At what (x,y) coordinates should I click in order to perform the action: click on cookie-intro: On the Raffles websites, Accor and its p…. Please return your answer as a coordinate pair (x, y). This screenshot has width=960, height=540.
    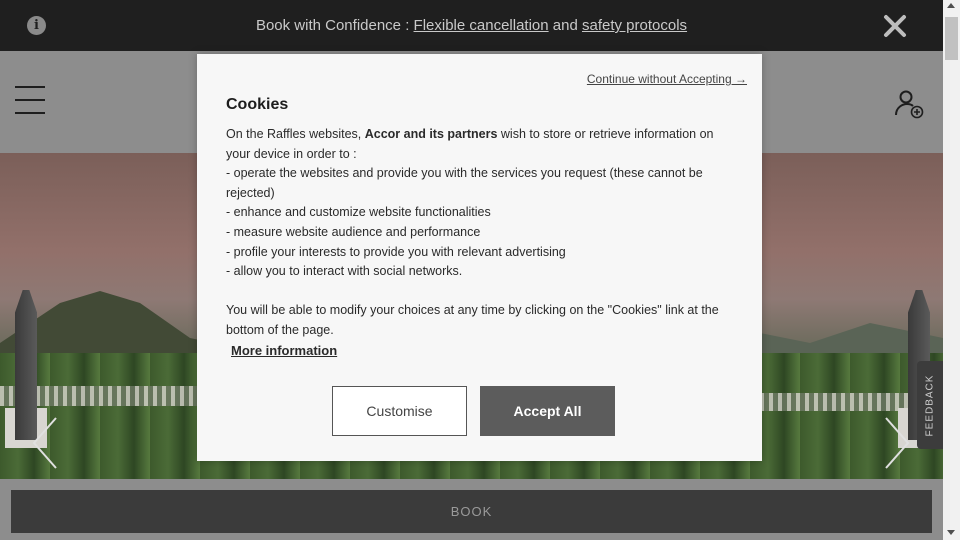
    Looking at the image, I should click on (481, 144).